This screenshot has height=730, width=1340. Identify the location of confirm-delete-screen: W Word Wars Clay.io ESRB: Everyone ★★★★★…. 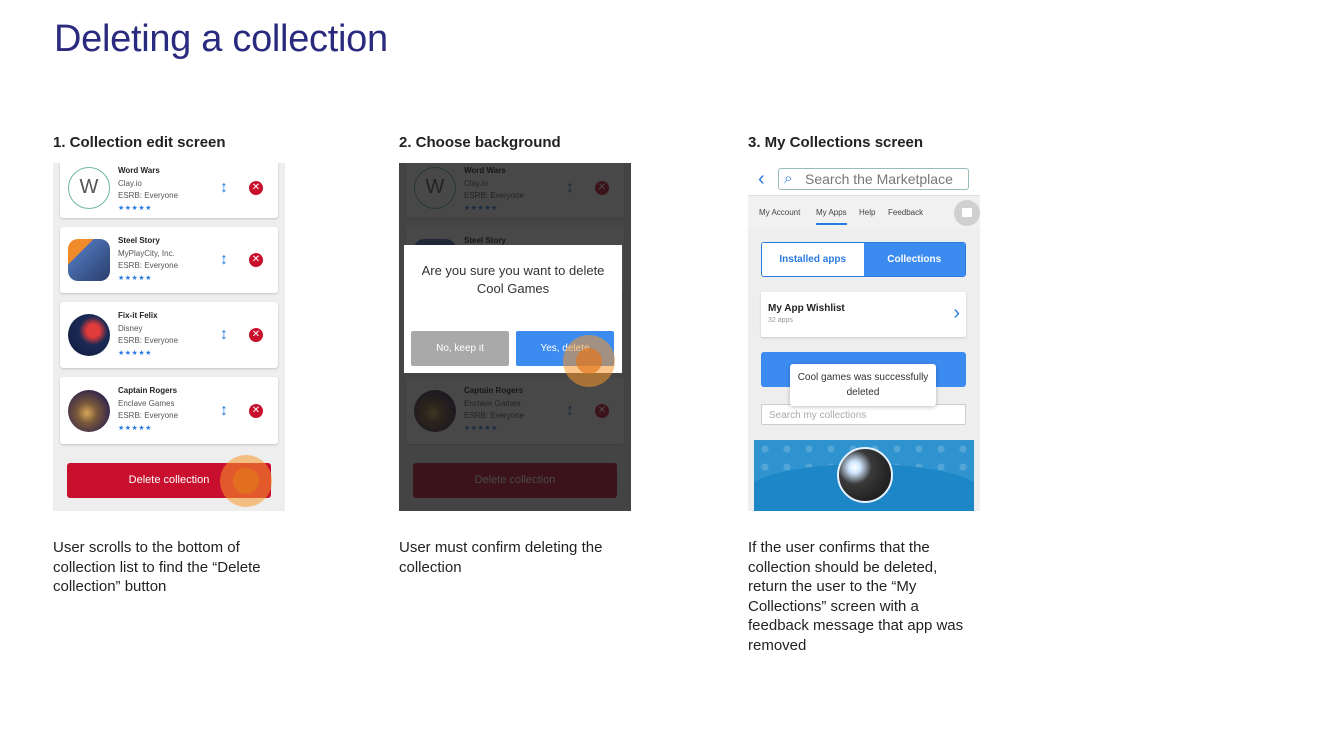
(515, 337).